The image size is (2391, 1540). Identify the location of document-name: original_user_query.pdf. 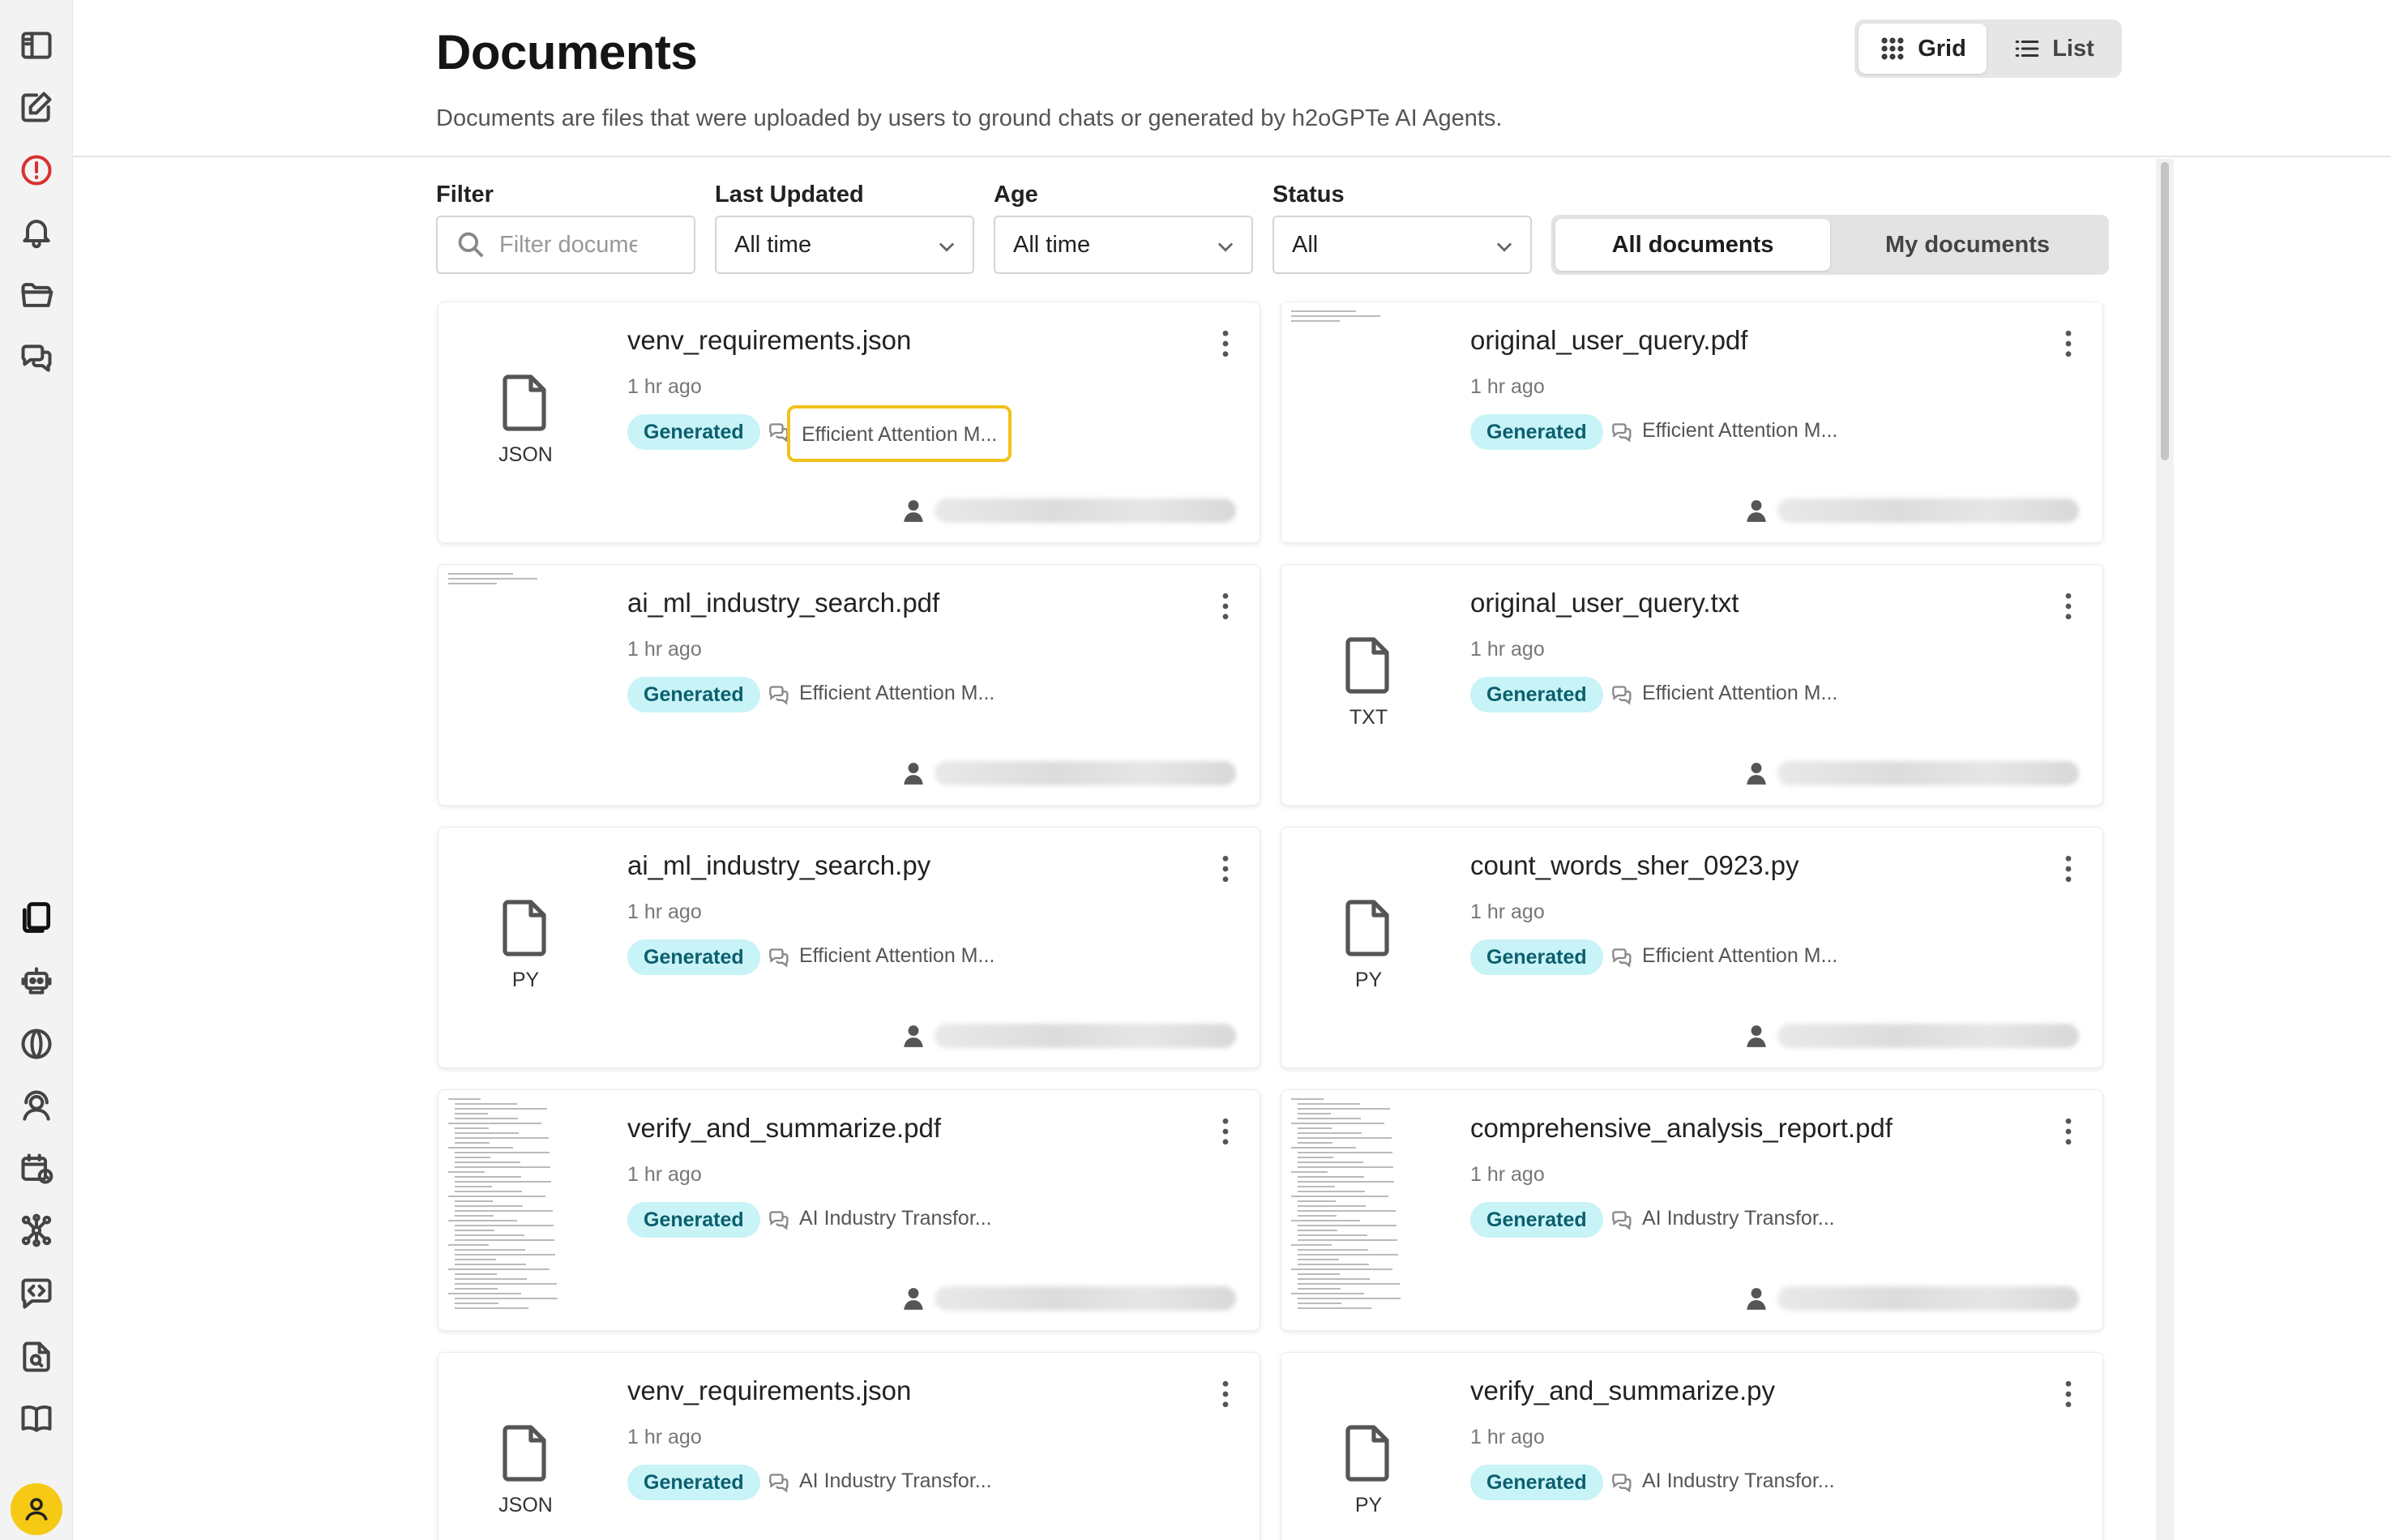
(1608, 340).